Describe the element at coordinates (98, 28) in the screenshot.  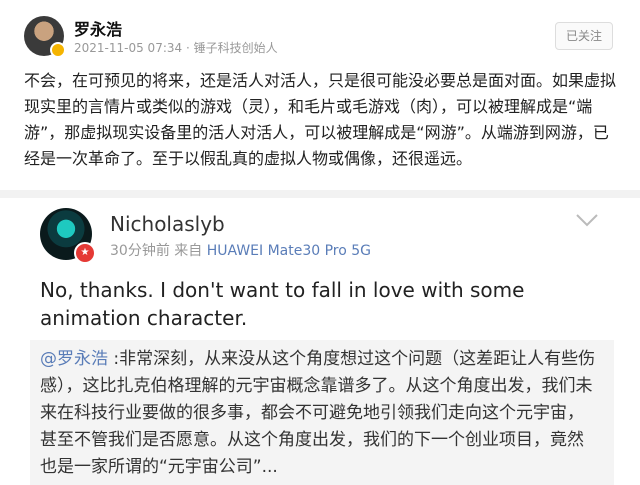
I see `post-author-name: 罗永浩` at that location.